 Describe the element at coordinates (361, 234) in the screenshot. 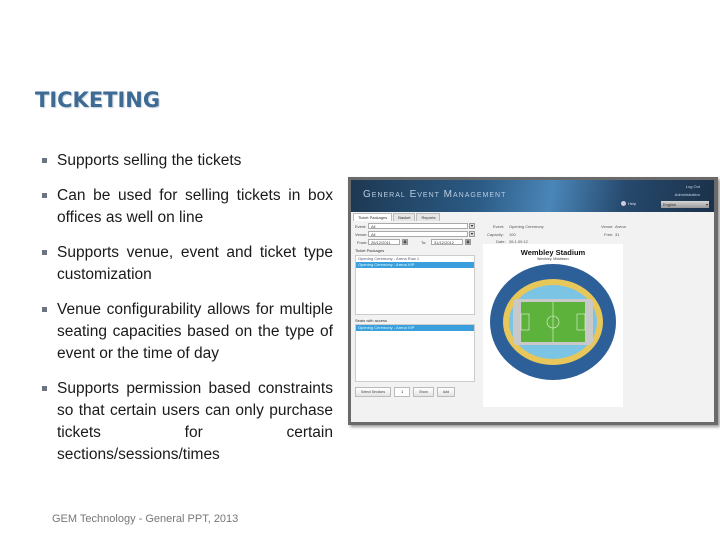

I see `venue-label: Venue:` at that location.